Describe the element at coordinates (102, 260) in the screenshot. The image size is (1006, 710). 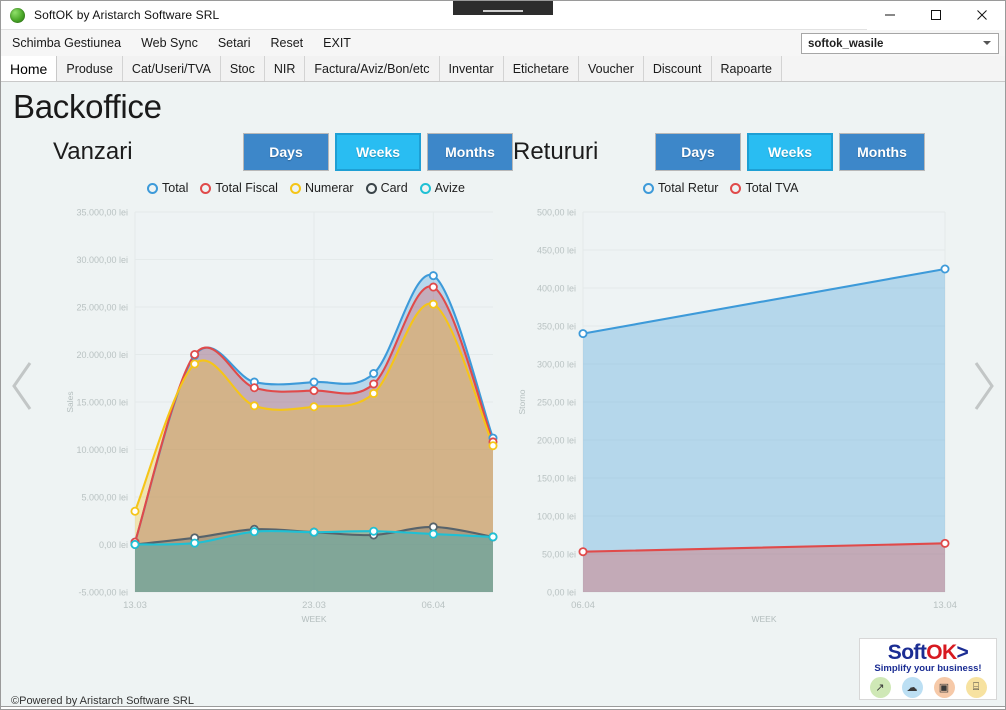
I see `svg-text: 30.000,00 lei` at that location.